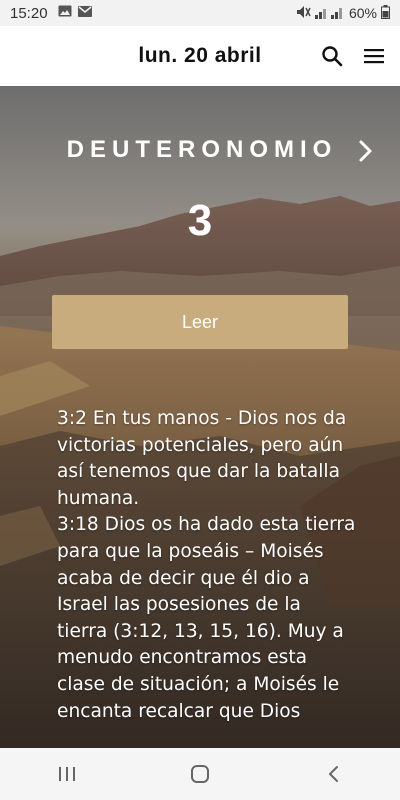 Image resolution: width=400 pixels, height=800 pixels. Describe the element at coordinates (200, 220) in the screenshot. I see `chapter-number: 3` at that location.